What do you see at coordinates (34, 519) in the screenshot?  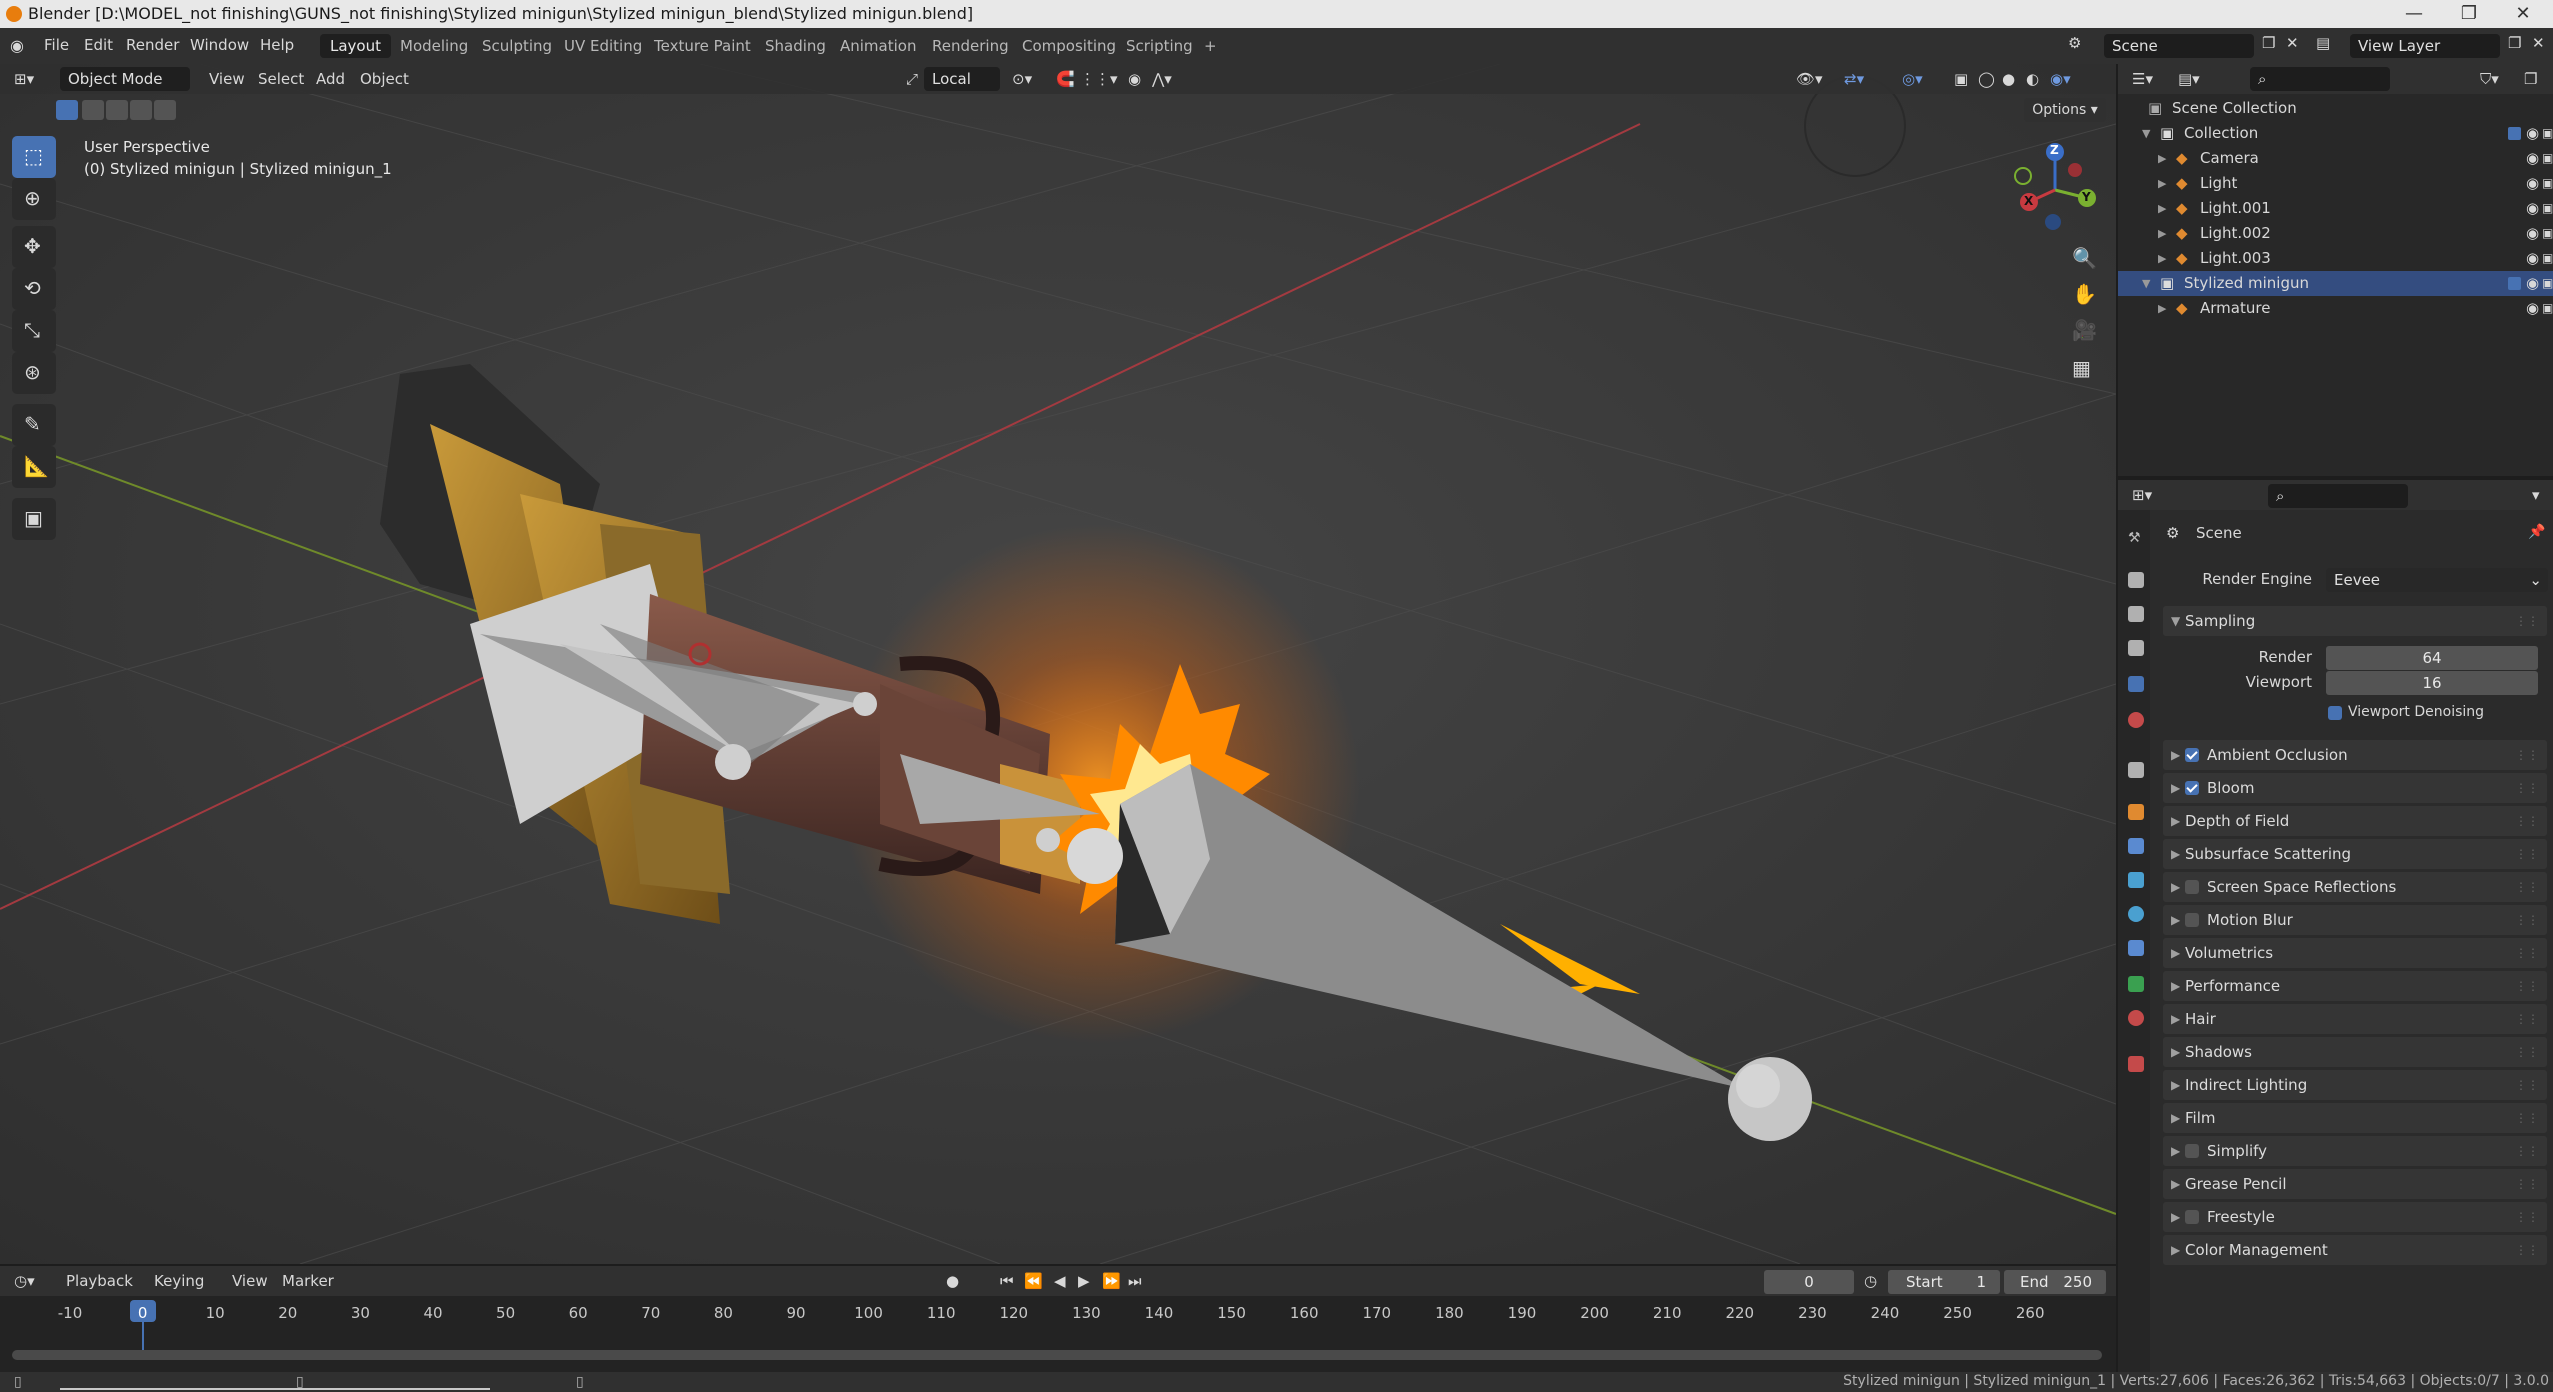 I see `add-cube-tool: ▣` at bounding box center [34, 519].